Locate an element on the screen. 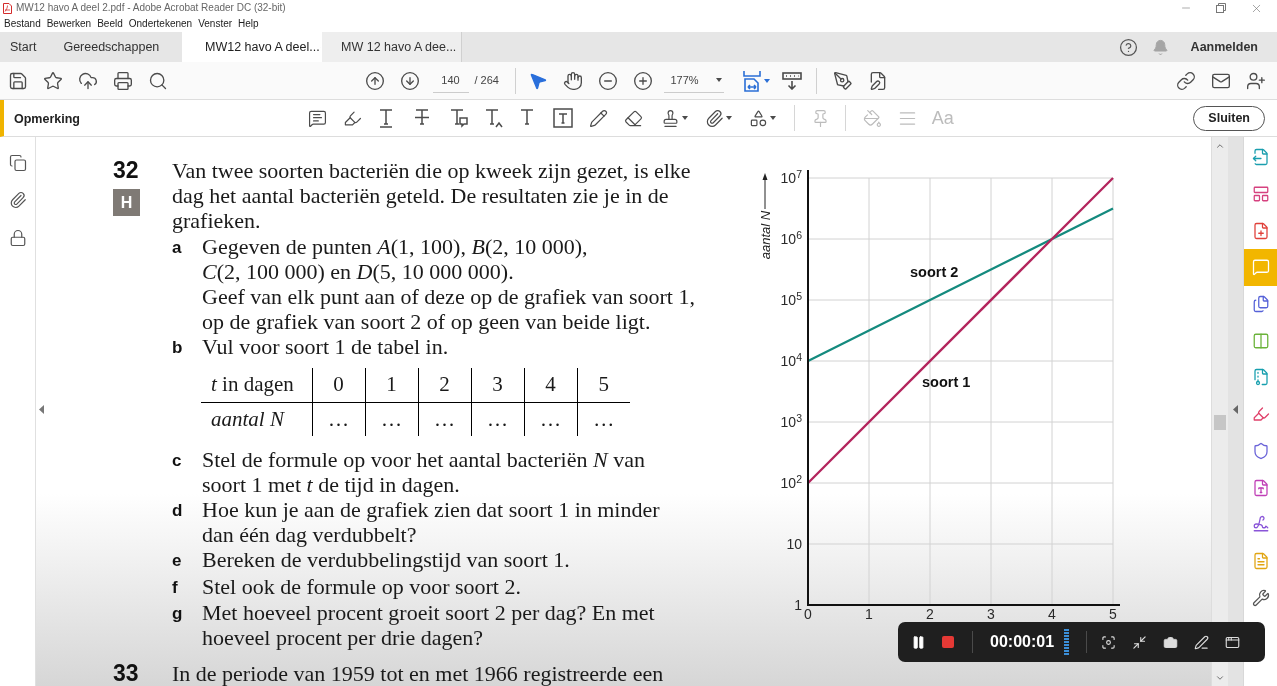 The width and height of the screenshot is (1277, 686). question-letter: b is located at coordinates (178, 348).